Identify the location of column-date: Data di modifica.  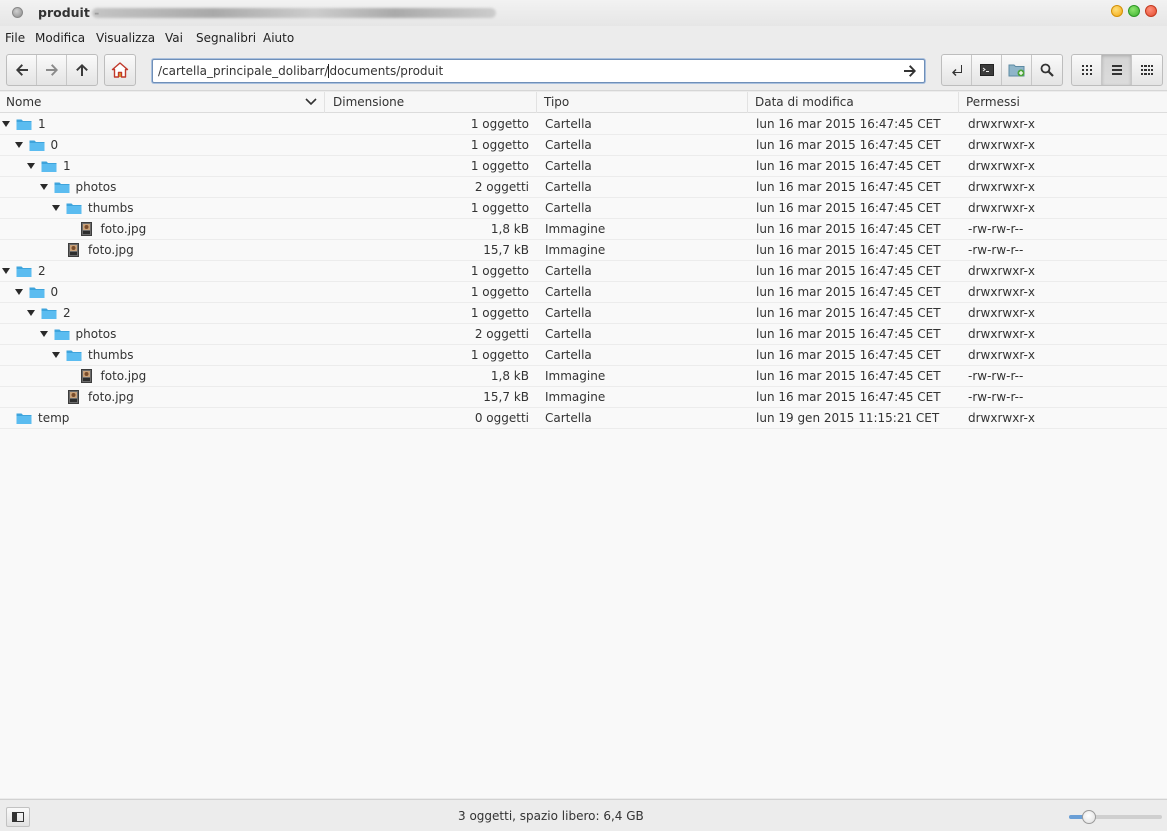
(853, 102).